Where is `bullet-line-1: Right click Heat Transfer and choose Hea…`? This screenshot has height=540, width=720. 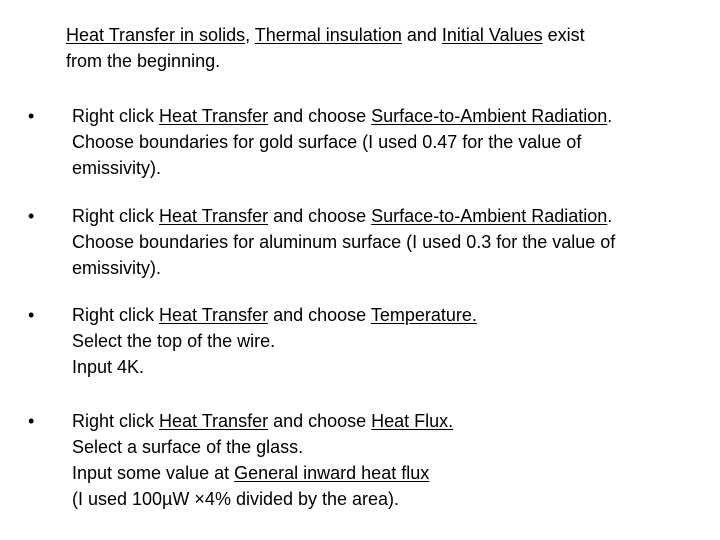
bullet-line-1: Right click Heat Transfer and choose Hea… is located at coordinates (385, 421).